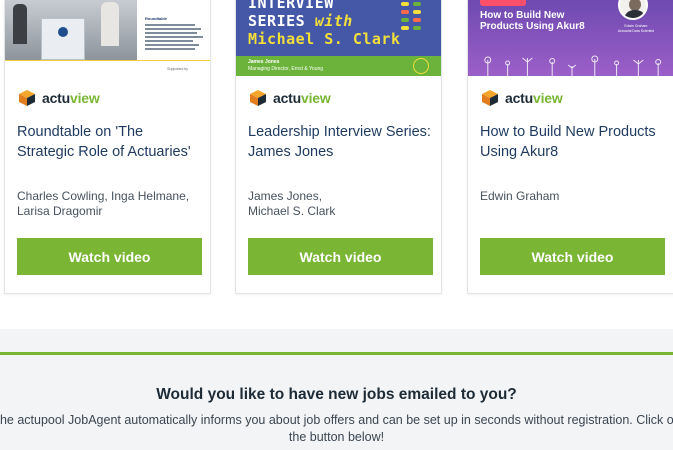 The image size is (673, 450). Describe the element at coordinates (520, 196) in the screenshot. I see `video-authors: Edwin Graham` at that location.